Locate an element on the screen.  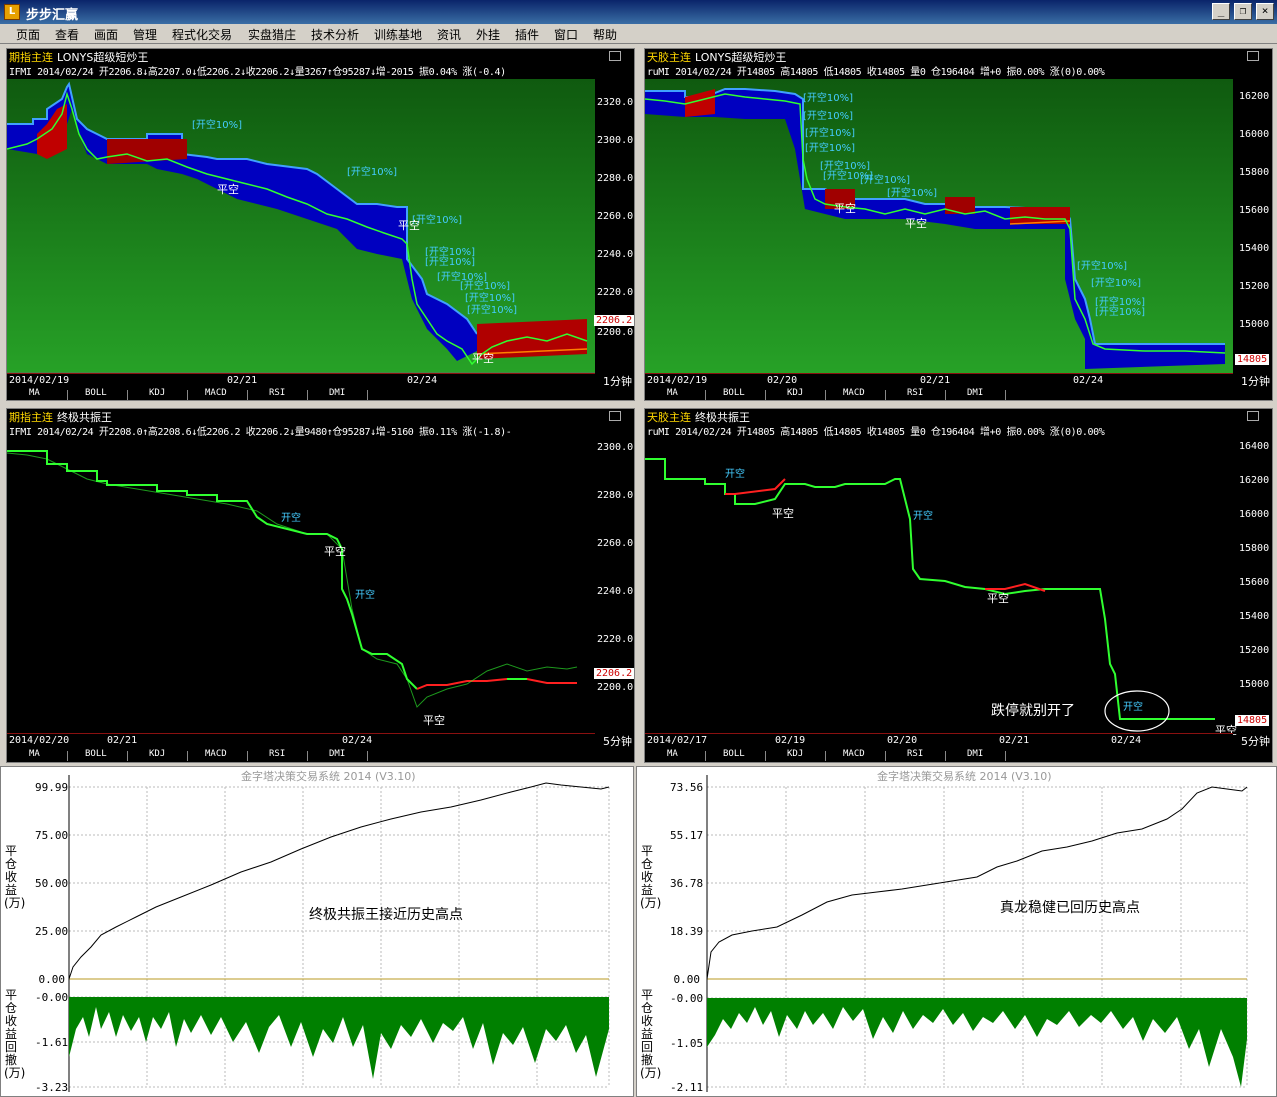
menu-item-news: 资讯 is located at coordinates (449, 34).